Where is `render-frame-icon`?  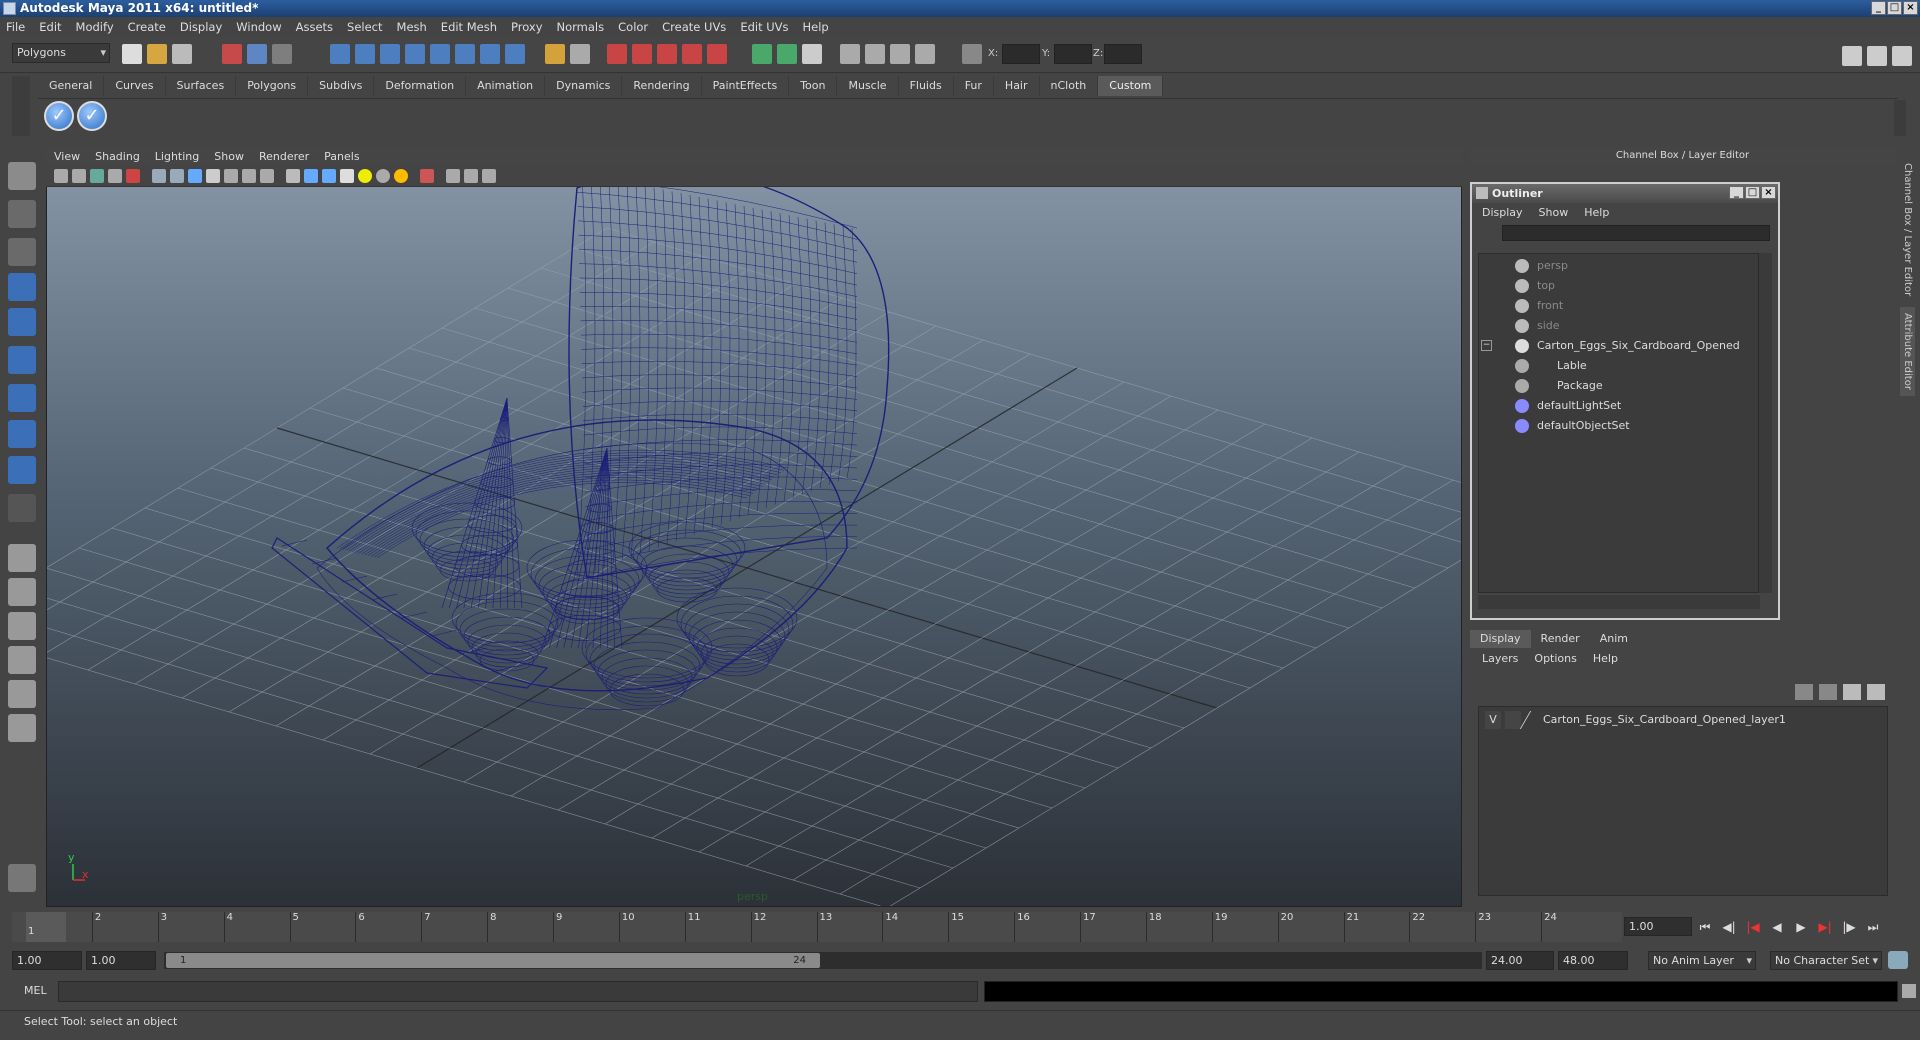
render-frame-icon is located at coordinates (617, 54).